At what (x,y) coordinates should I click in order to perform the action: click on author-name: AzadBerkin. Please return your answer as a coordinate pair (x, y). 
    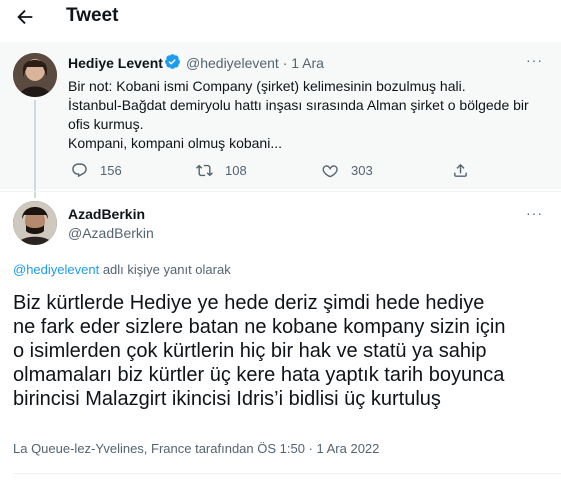
    Looking at the image, I should click on (106, 214).